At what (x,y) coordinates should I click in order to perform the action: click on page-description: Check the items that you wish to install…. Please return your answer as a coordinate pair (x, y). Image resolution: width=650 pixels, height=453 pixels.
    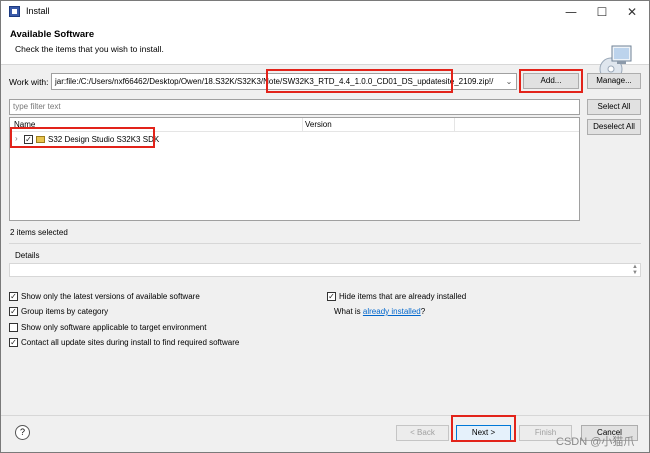
    Looking at the image, I should click on (89, 49).